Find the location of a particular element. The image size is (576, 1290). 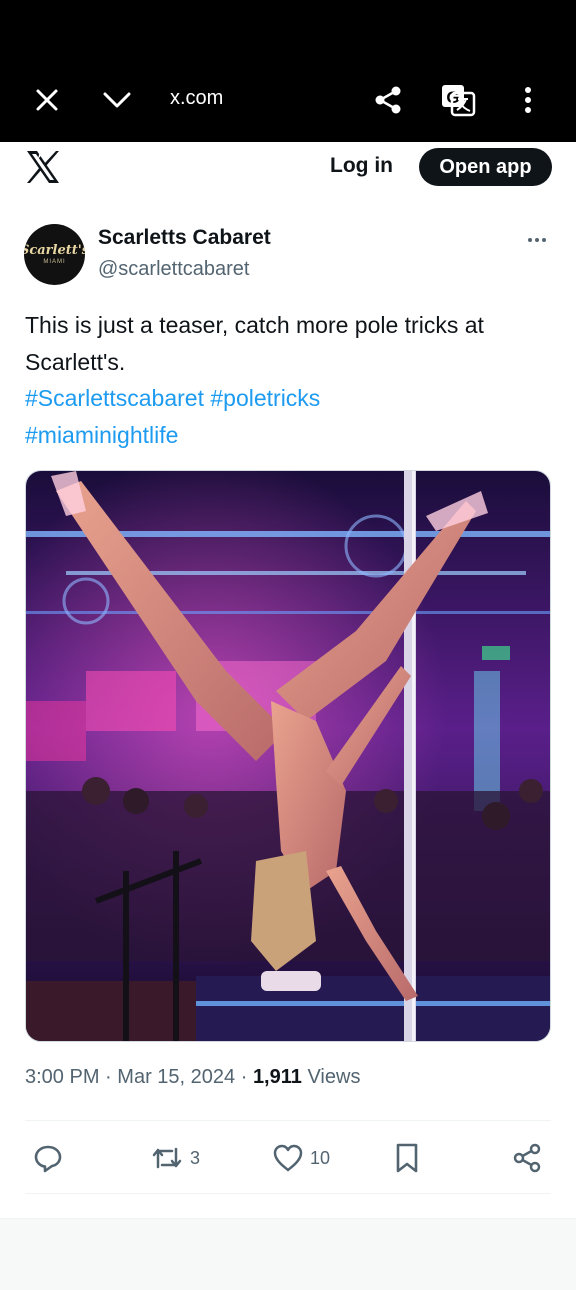

more-vertical-icon is located at coordinates (528, 100).